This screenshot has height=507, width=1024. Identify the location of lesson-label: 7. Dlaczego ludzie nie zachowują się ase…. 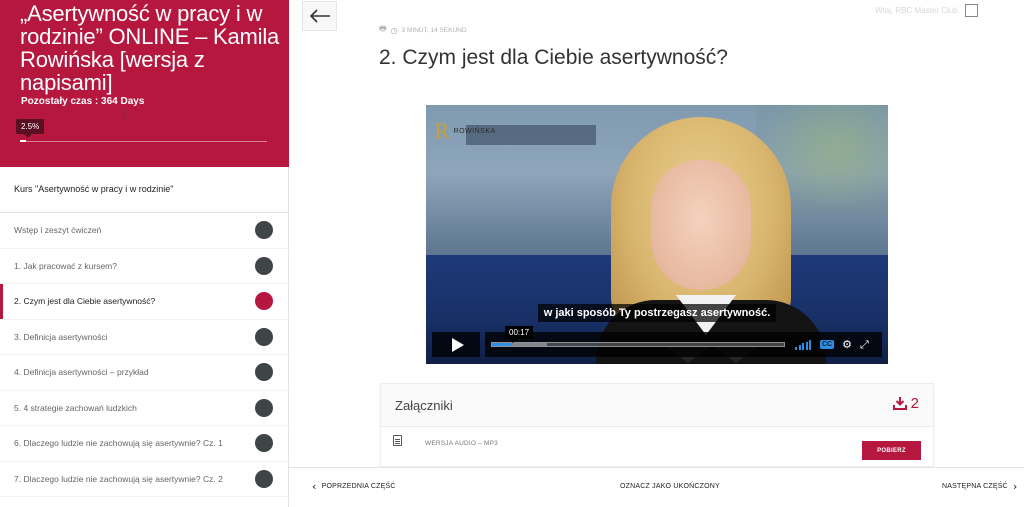
(118, 478).